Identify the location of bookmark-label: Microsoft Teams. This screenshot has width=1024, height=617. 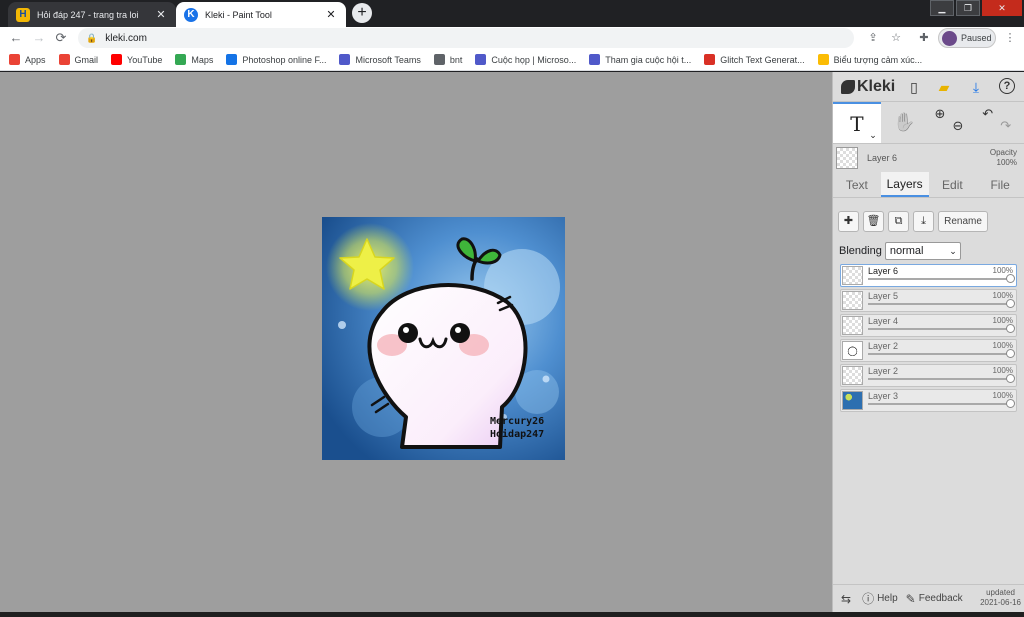
(388, 59).